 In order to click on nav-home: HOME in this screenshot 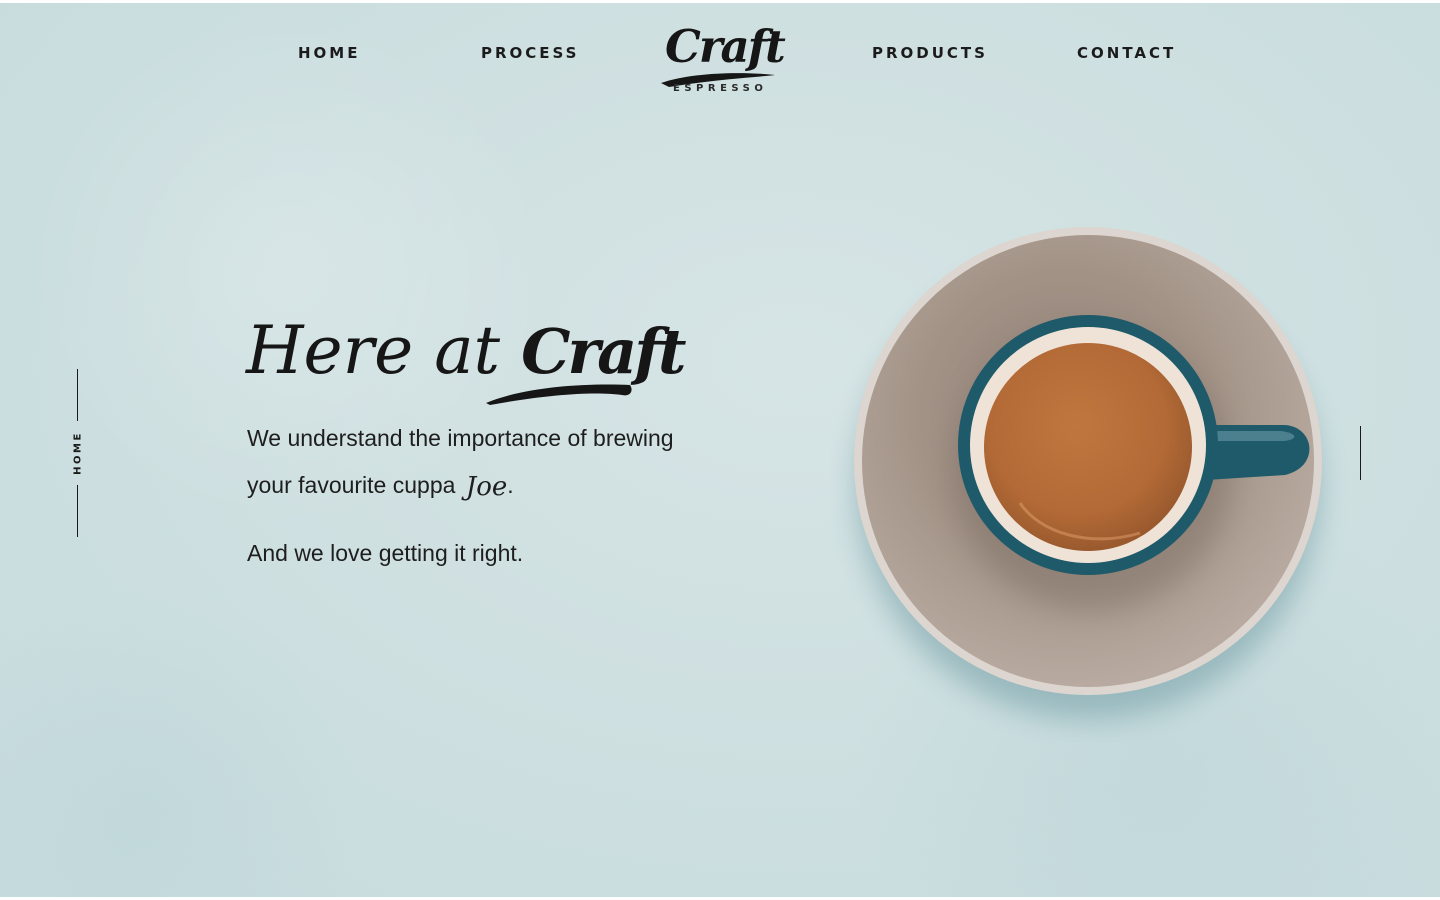, I will do `click(329, 53)`.